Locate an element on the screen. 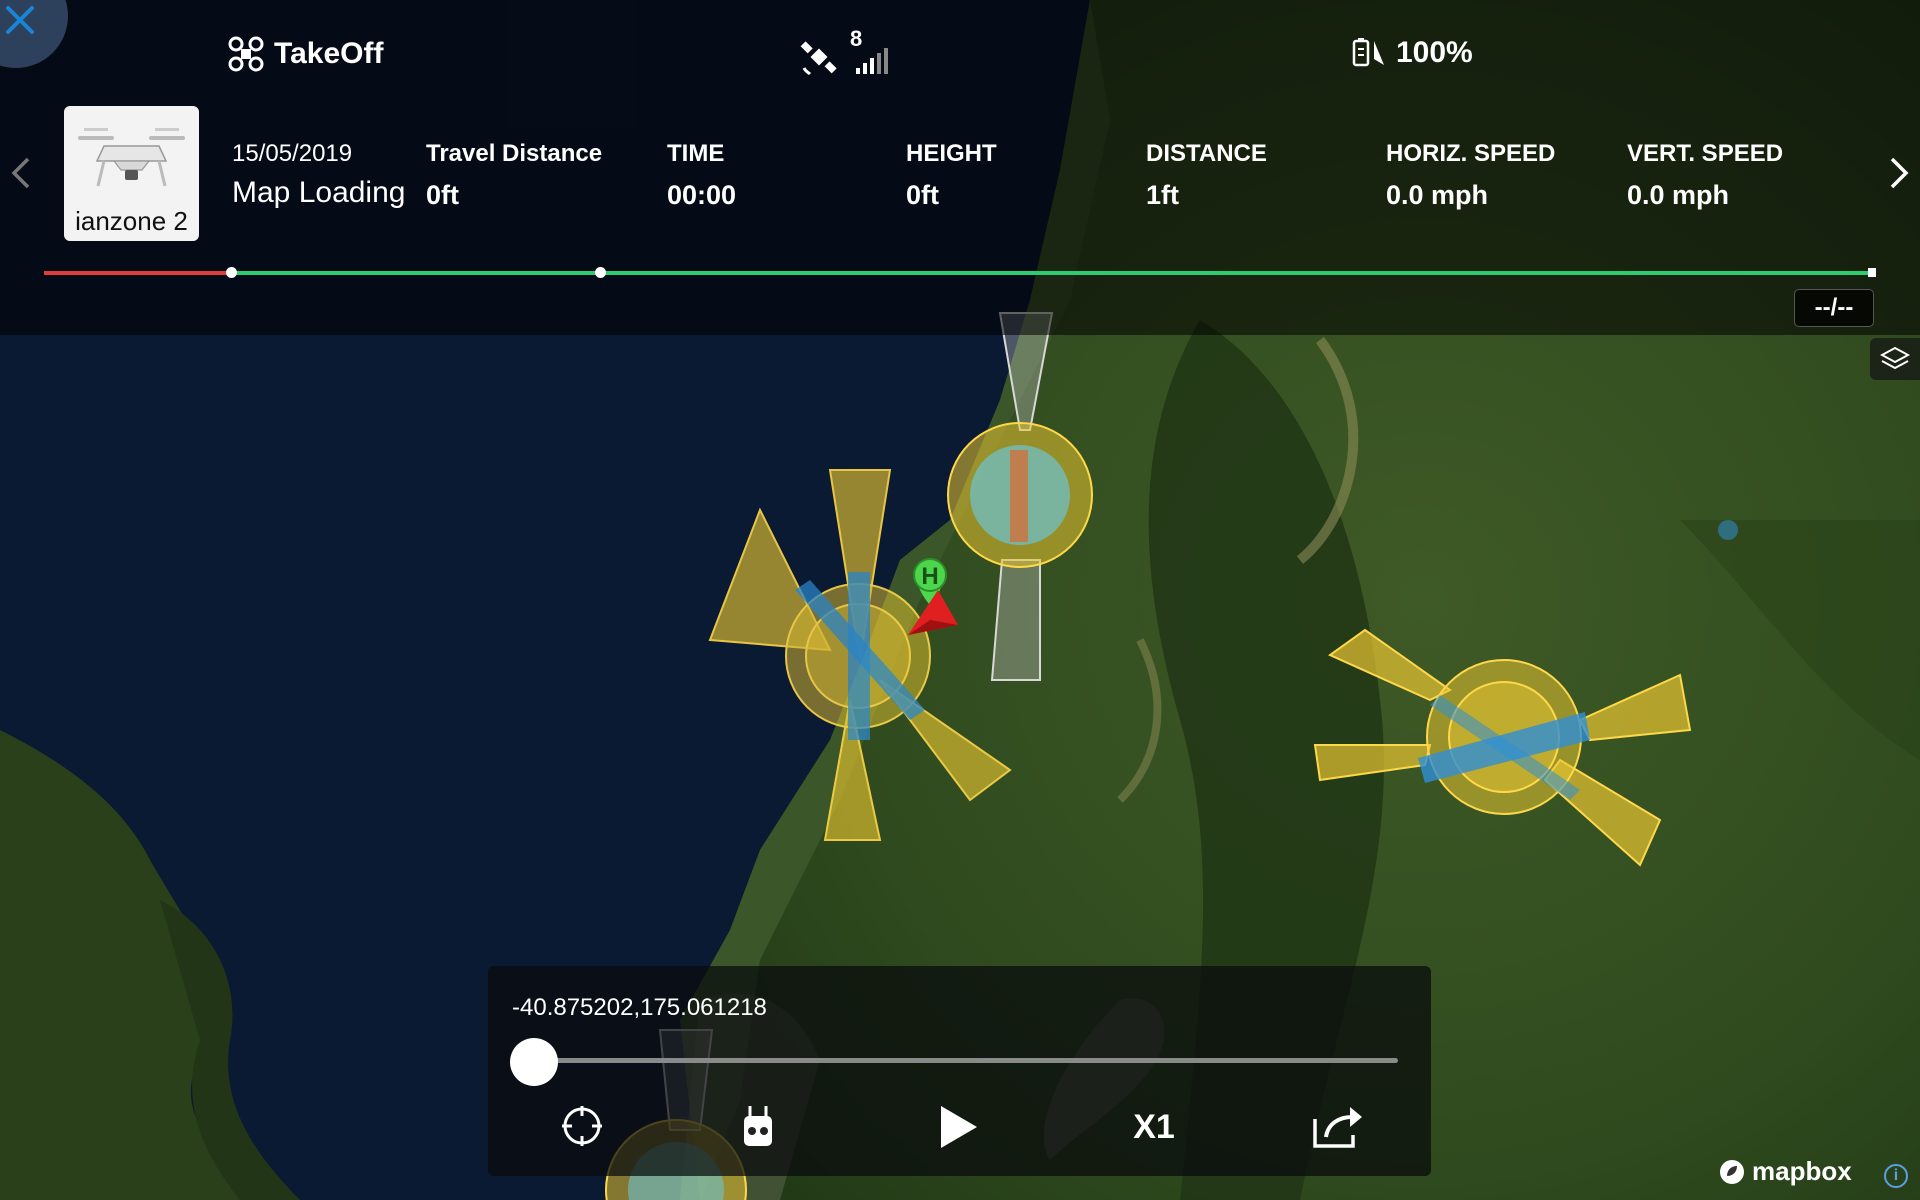 The image size is (1920, 1200). timeline-elapsed-segment is located at coordinates (137, 273).